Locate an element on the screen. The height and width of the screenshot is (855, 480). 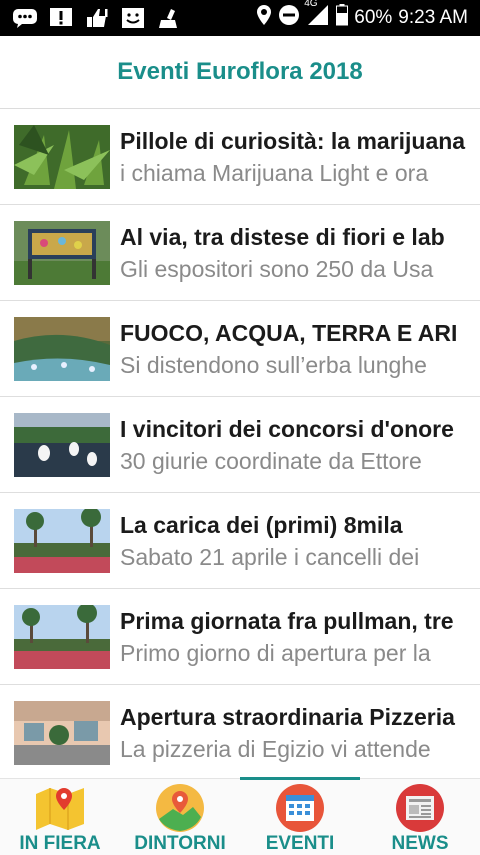
article-title: Prima giornata fra pullman, tre is located at coordinates (287, 620).